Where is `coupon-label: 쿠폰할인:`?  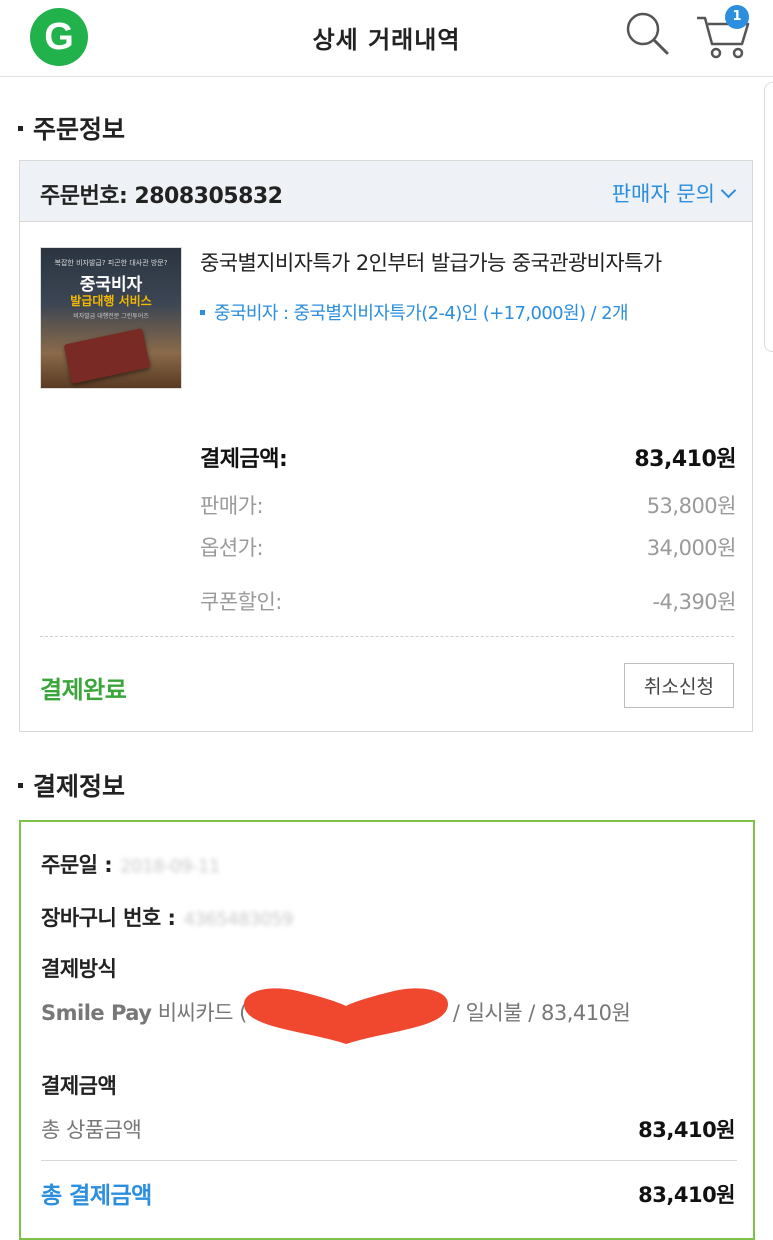 coupon-label: 쿠폰할인: is located at coordinates (241, 602).